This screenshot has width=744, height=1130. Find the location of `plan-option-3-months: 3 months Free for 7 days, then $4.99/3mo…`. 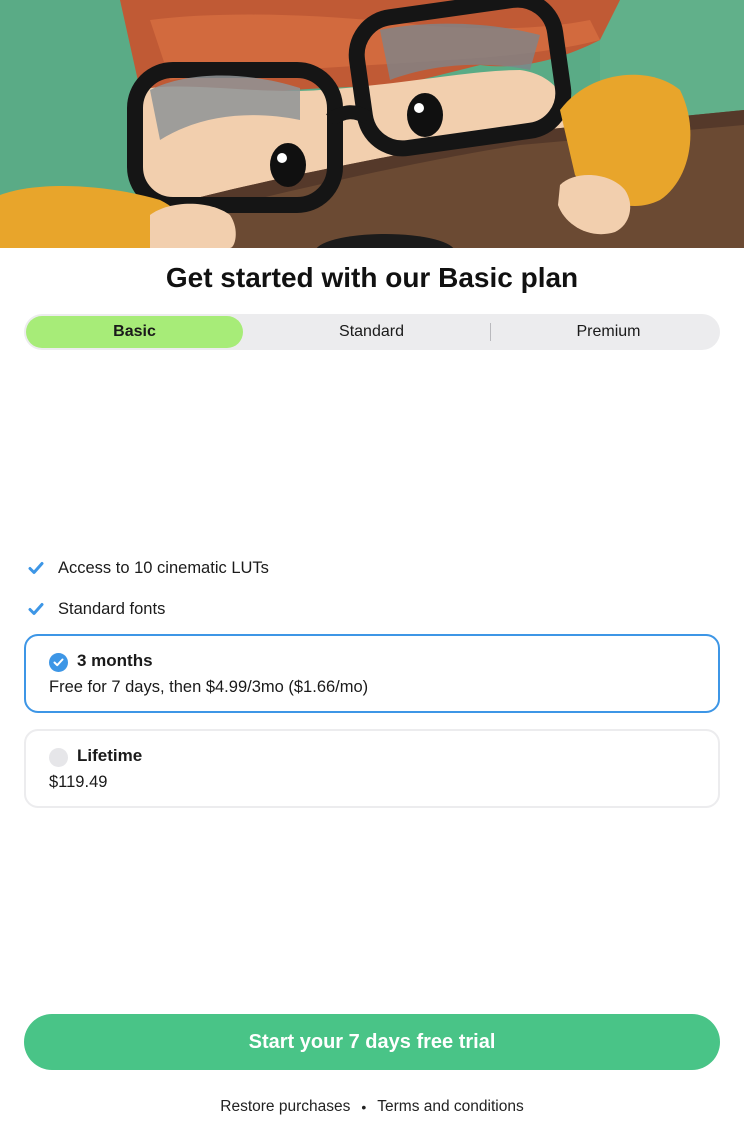

plan-option-3-months: 3 months Free for 7 days, then $4.99/3mo… is located at coordinates (372, 673).